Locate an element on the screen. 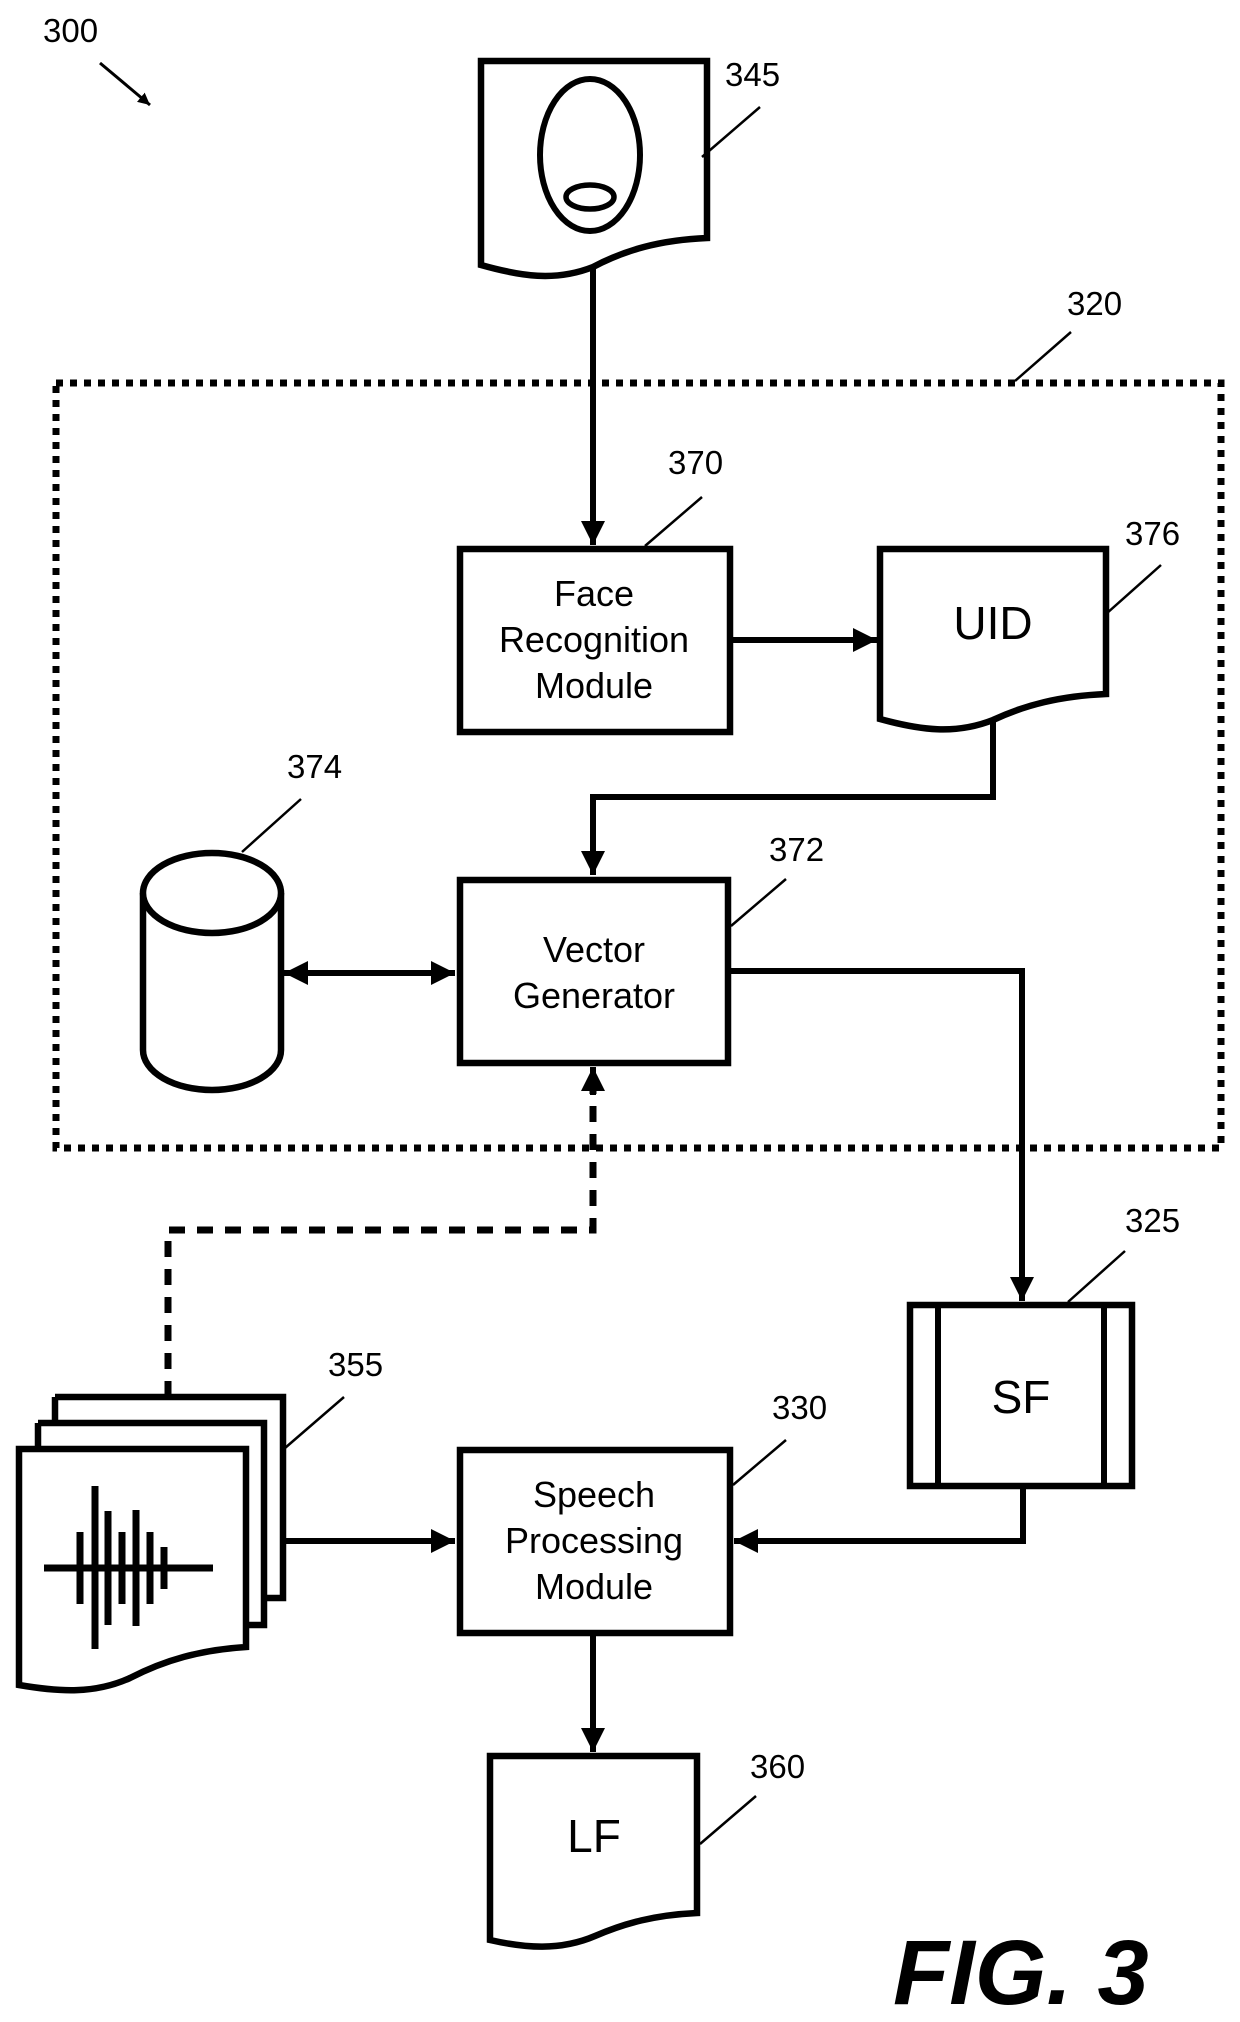 Image resolution: width=1240 pixels, height=2022 pixels. ref-label-300: 300 is located at coordinates (70, 30).